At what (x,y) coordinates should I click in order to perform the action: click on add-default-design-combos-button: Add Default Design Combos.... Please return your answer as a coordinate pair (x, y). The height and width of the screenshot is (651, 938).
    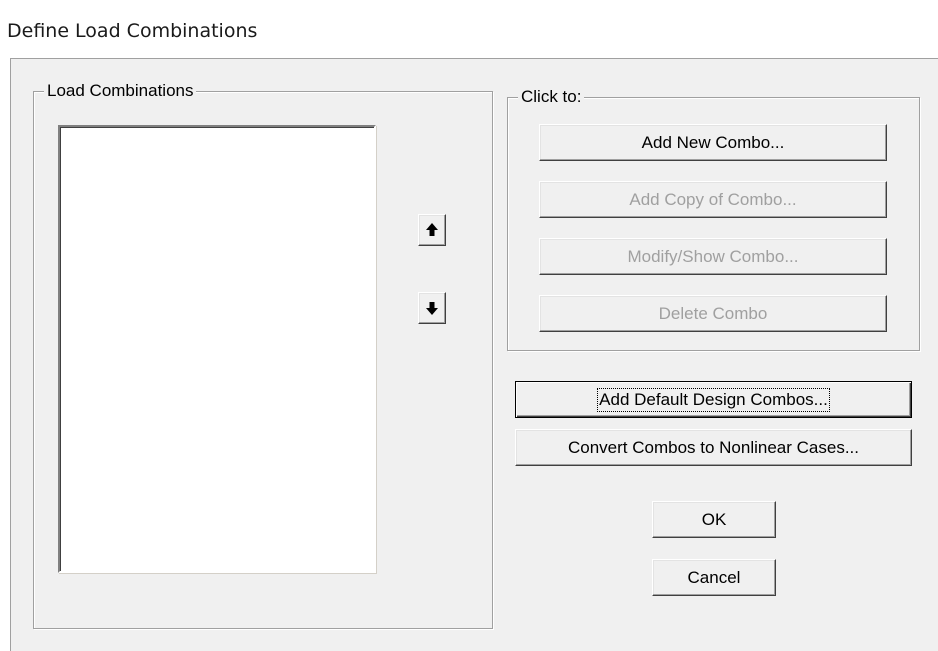
    Looking at the image, I should click on (713, 399).